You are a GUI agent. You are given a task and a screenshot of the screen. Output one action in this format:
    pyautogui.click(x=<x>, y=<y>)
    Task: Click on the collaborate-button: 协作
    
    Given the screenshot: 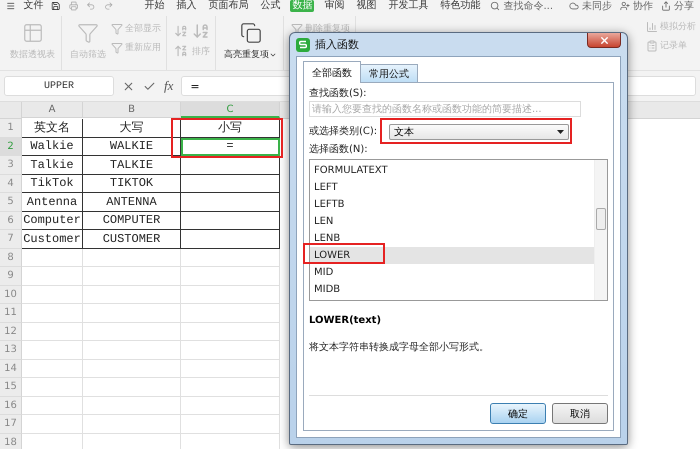 What is the action you would take?
    pyautogui.click(x=637, y=6)
    